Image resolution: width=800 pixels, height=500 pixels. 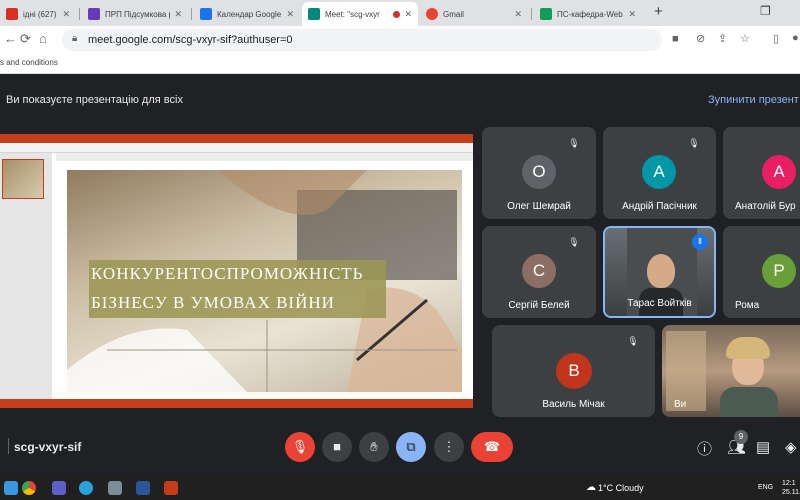 What do you see at coordinates (659, 173) in the screenshot?
I see `participant-tile: А 🎙︎ Андрій Пасічник` at bounding box center [659, 173].